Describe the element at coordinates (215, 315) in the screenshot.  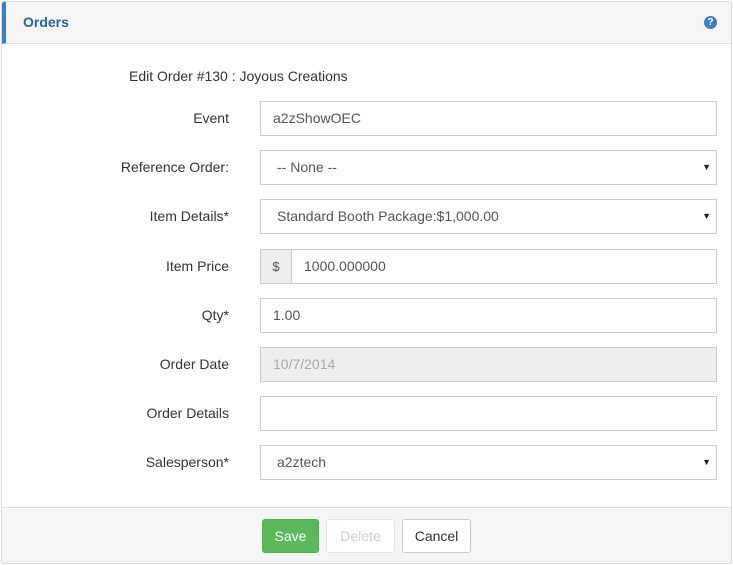
I see `qty-label: Qty*` at that location.